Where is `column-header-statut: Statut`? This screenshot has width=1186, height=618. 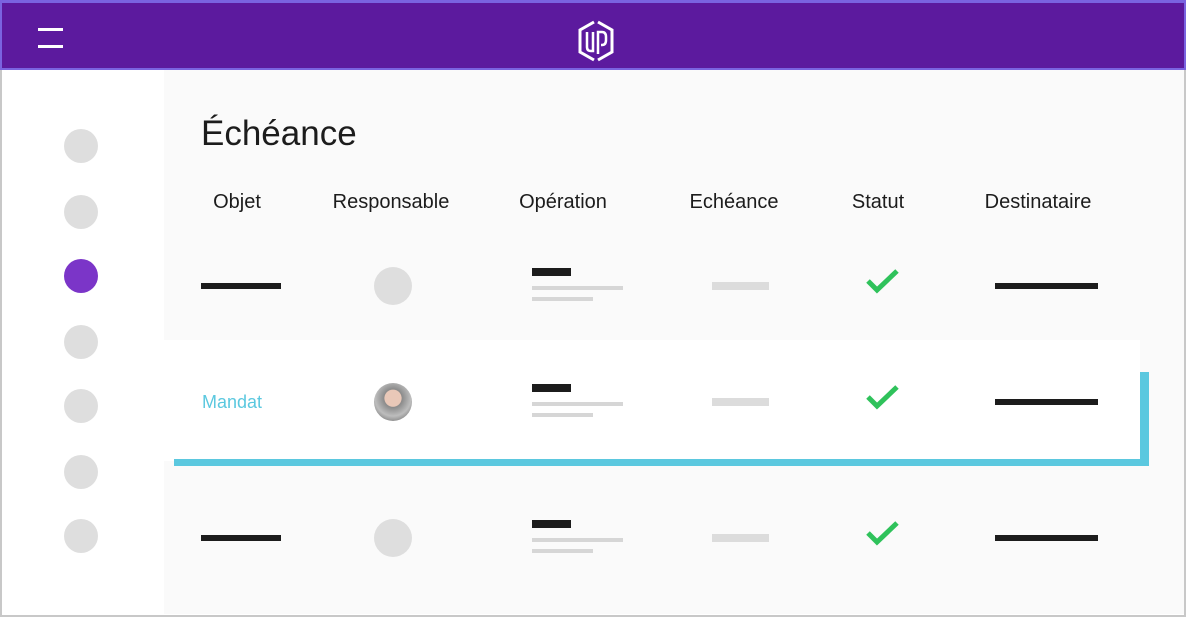 column-header-statut: Statut is located at coordinates (878, 202).